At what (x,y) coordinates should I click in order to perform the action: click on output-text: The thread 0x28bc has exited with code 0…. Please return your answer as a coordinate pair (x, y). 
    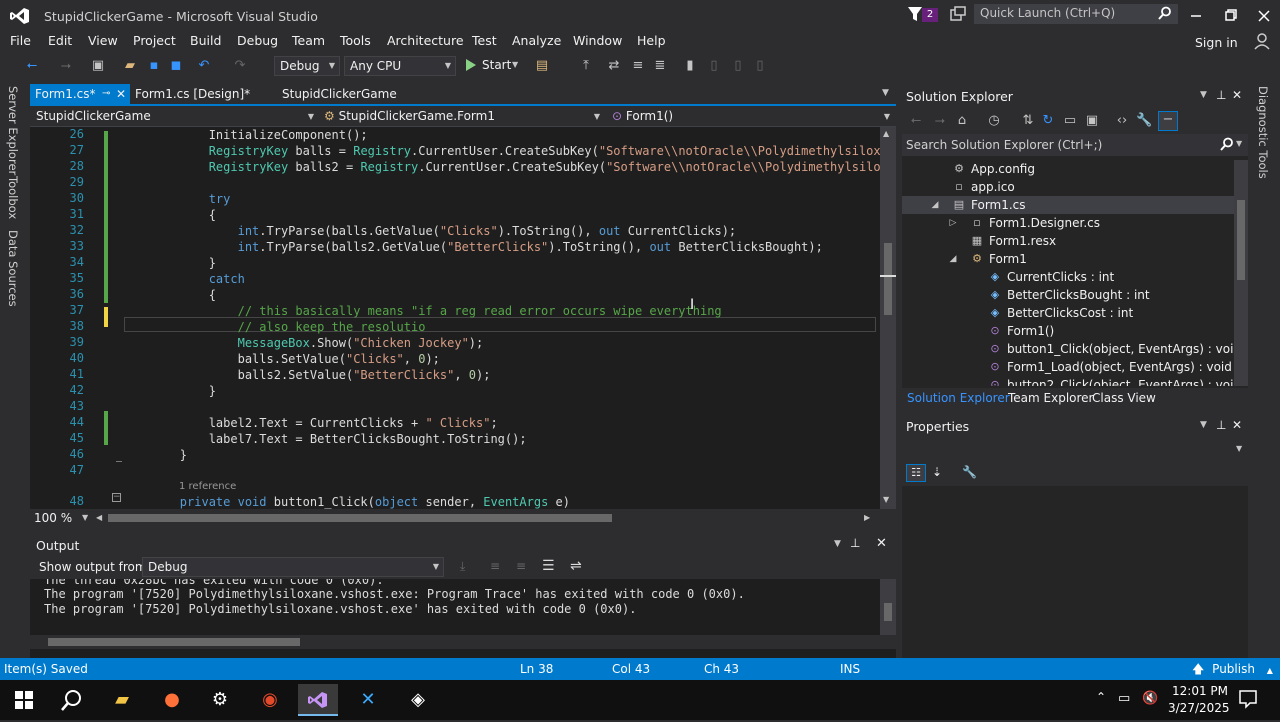
    Looking at the image, I should click on (455, 608).